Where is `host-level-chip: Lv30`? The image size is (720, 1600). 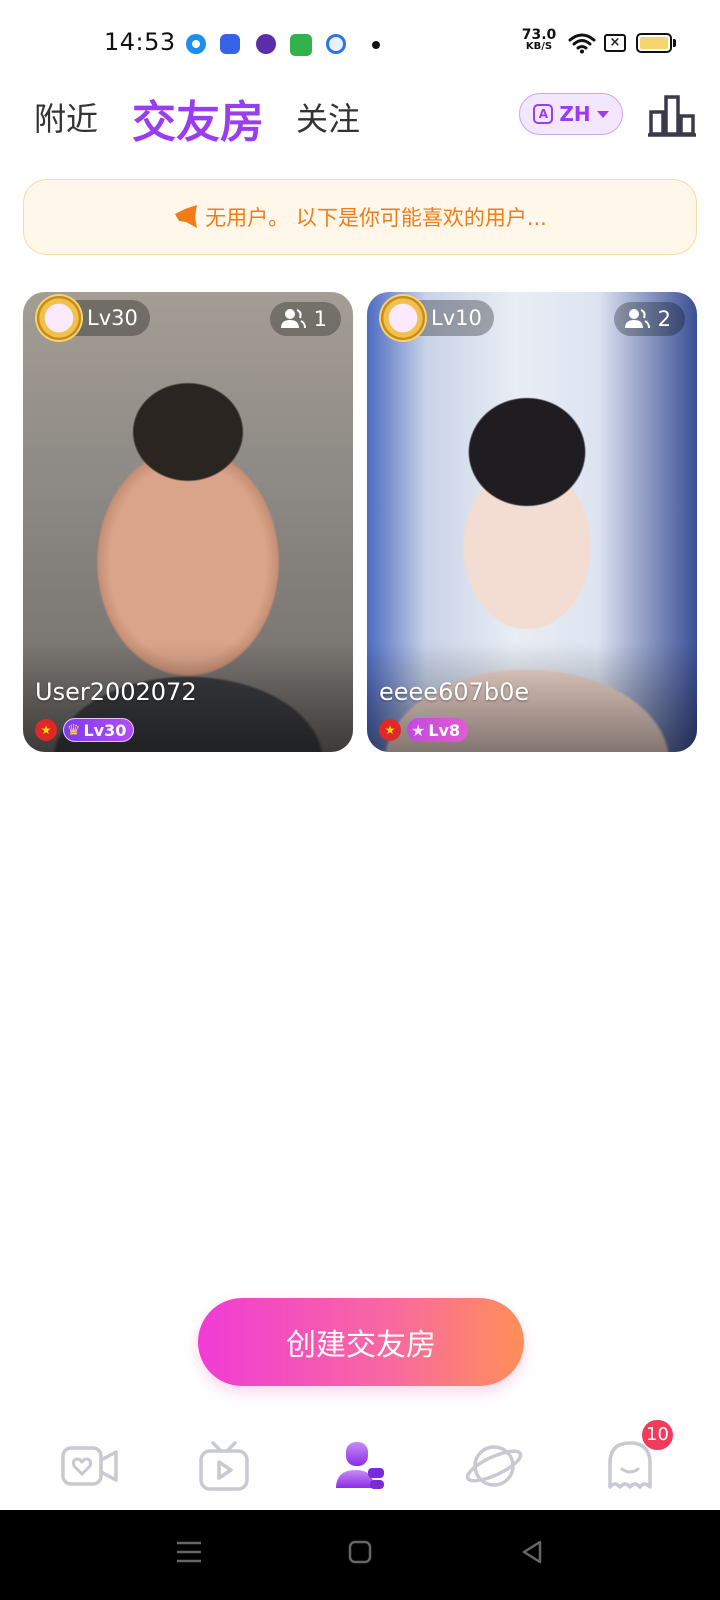
host-level-chip: Lv30 is located at coordinates (92, 318).